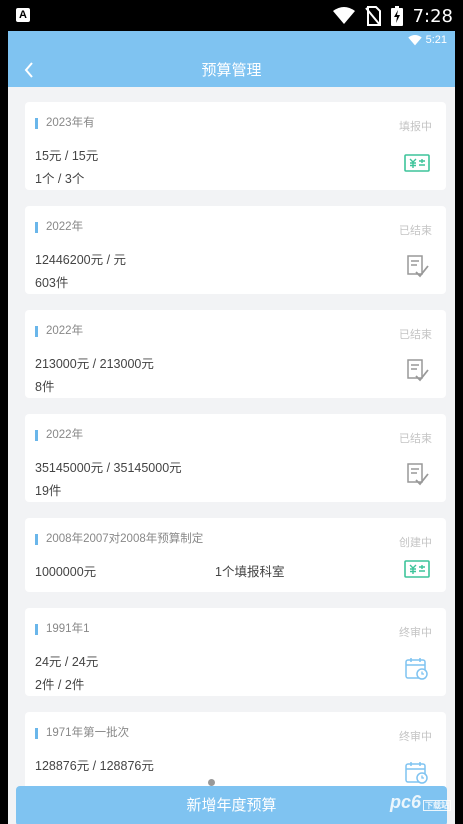 The width and height of the screenshot is (463, 824). What do you see at coordinates (415, 543) in the screenshot?
I see `card-status: 创建中` at bounding box center [415, 543].